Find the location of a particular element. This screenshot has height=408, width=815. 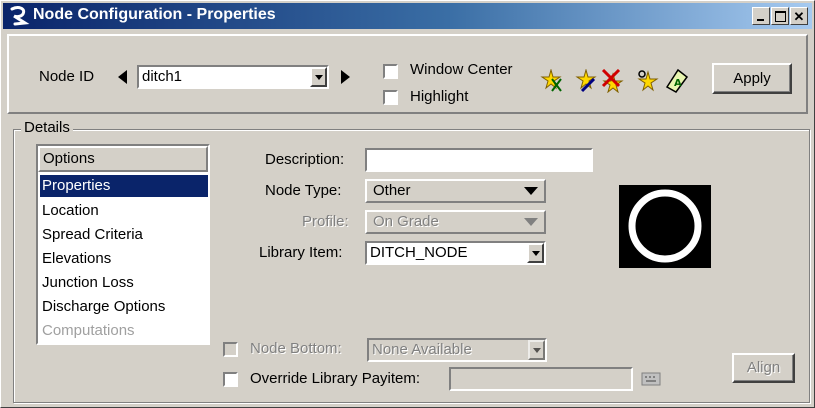

node-bottom-value: None Available is located at coordinates (422, 349).